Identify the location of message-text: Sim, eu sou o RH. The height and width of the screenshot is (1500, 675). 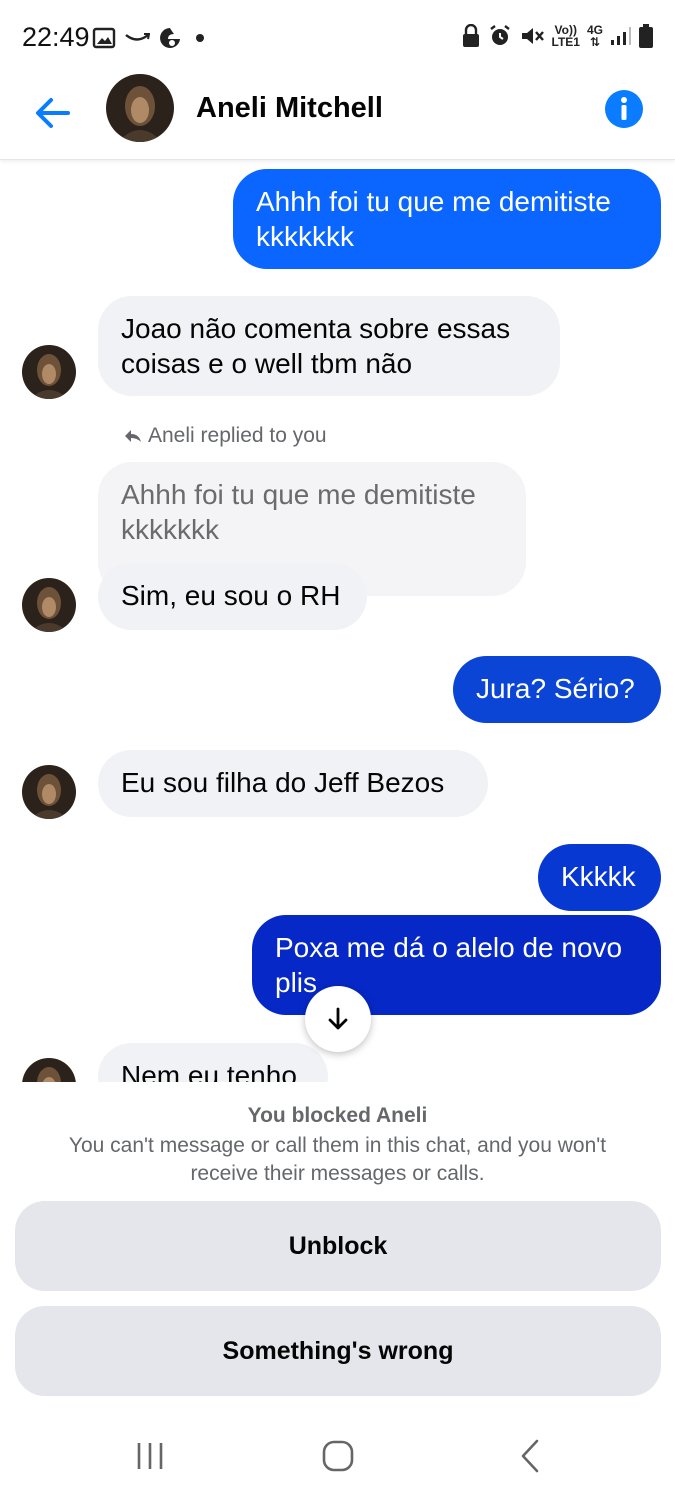
(231, 595).